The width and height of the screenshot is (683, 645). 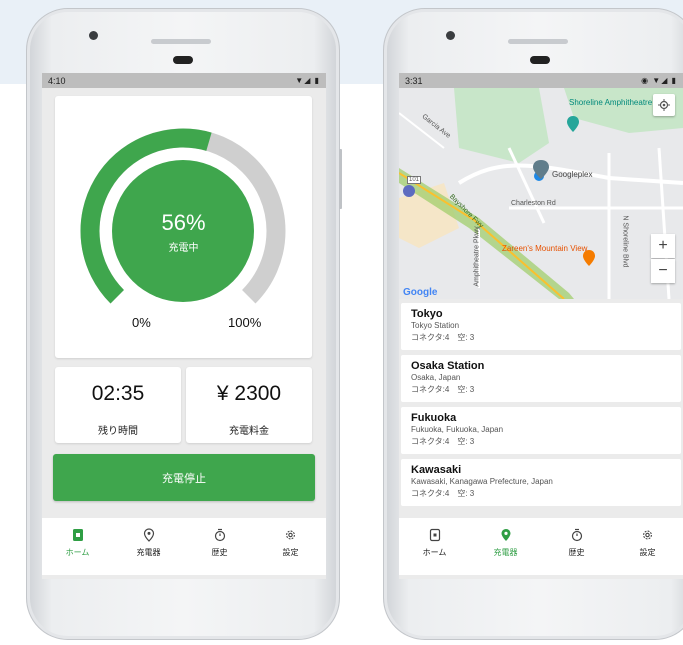 I want to click on map-canvas, so click(x=541, y=193).